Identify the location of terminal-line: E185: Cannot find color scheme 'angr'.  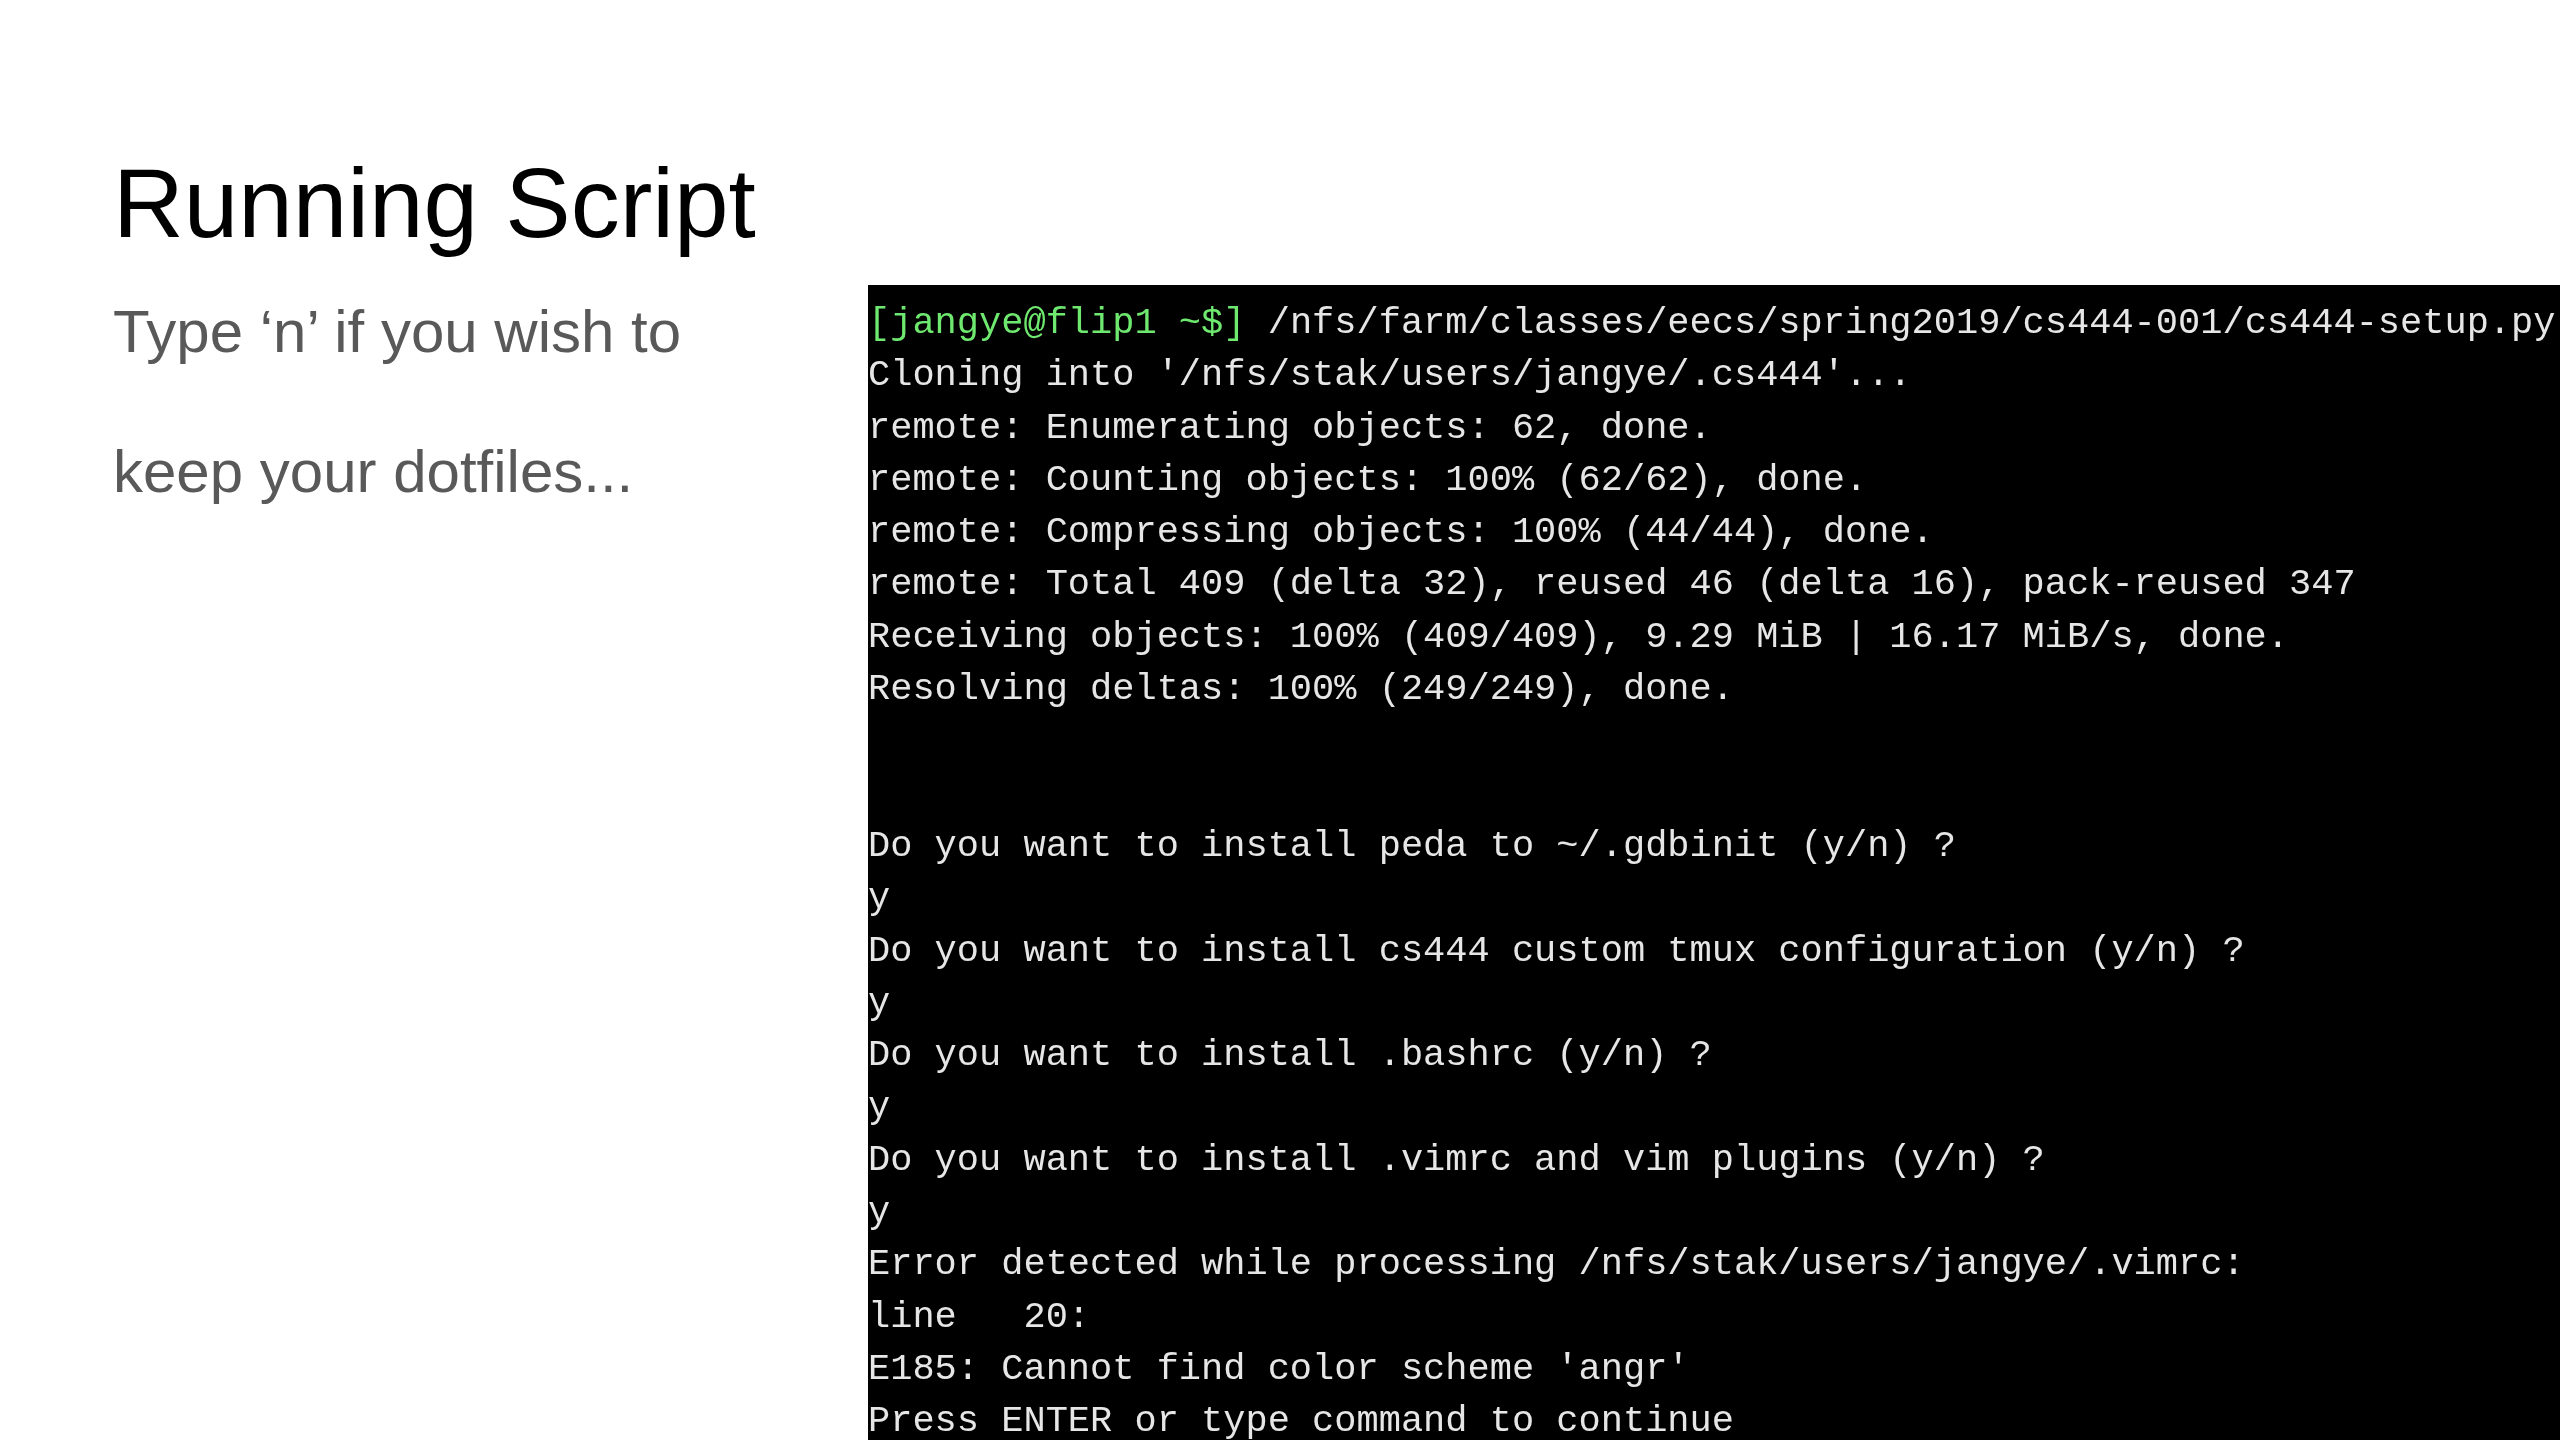
(1279, 1369).